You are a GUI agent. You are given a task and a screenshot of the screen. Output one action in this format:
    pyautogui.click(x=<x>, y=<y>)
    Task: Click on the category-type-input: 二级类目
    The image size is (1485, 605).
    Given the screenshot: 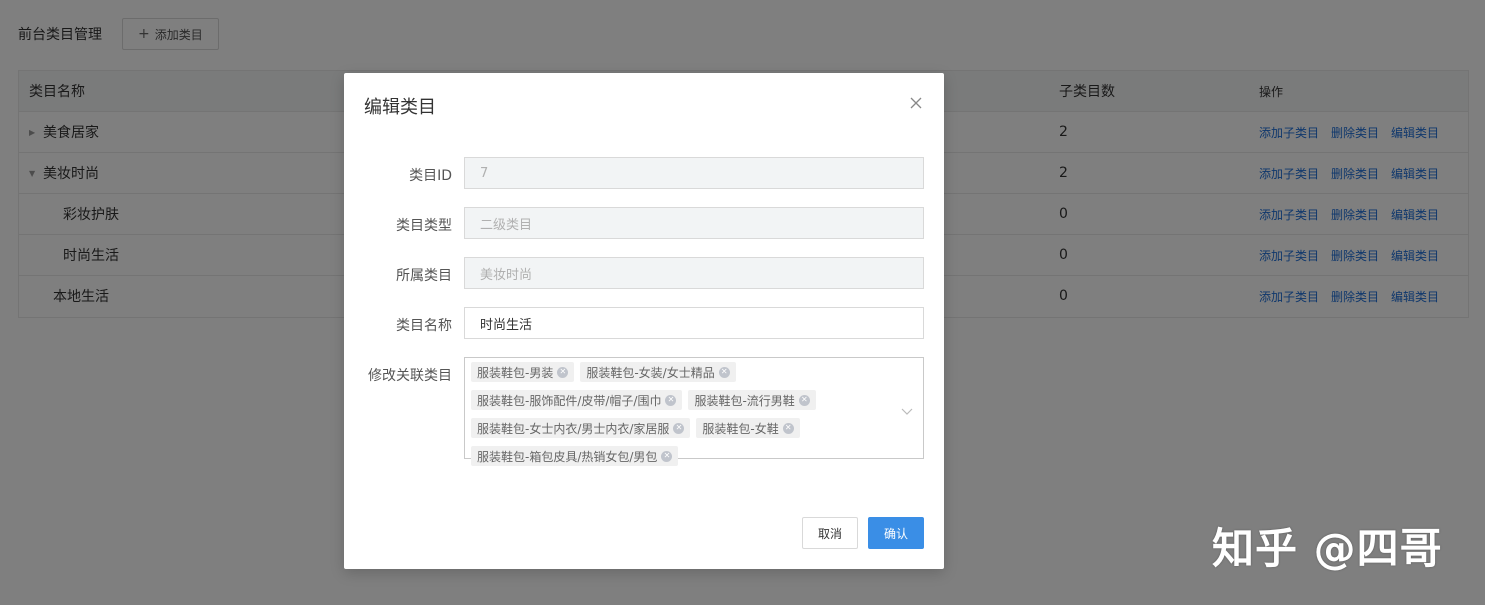 What is the action you would take?
    pyautogui.click(x=694, y=223)
    